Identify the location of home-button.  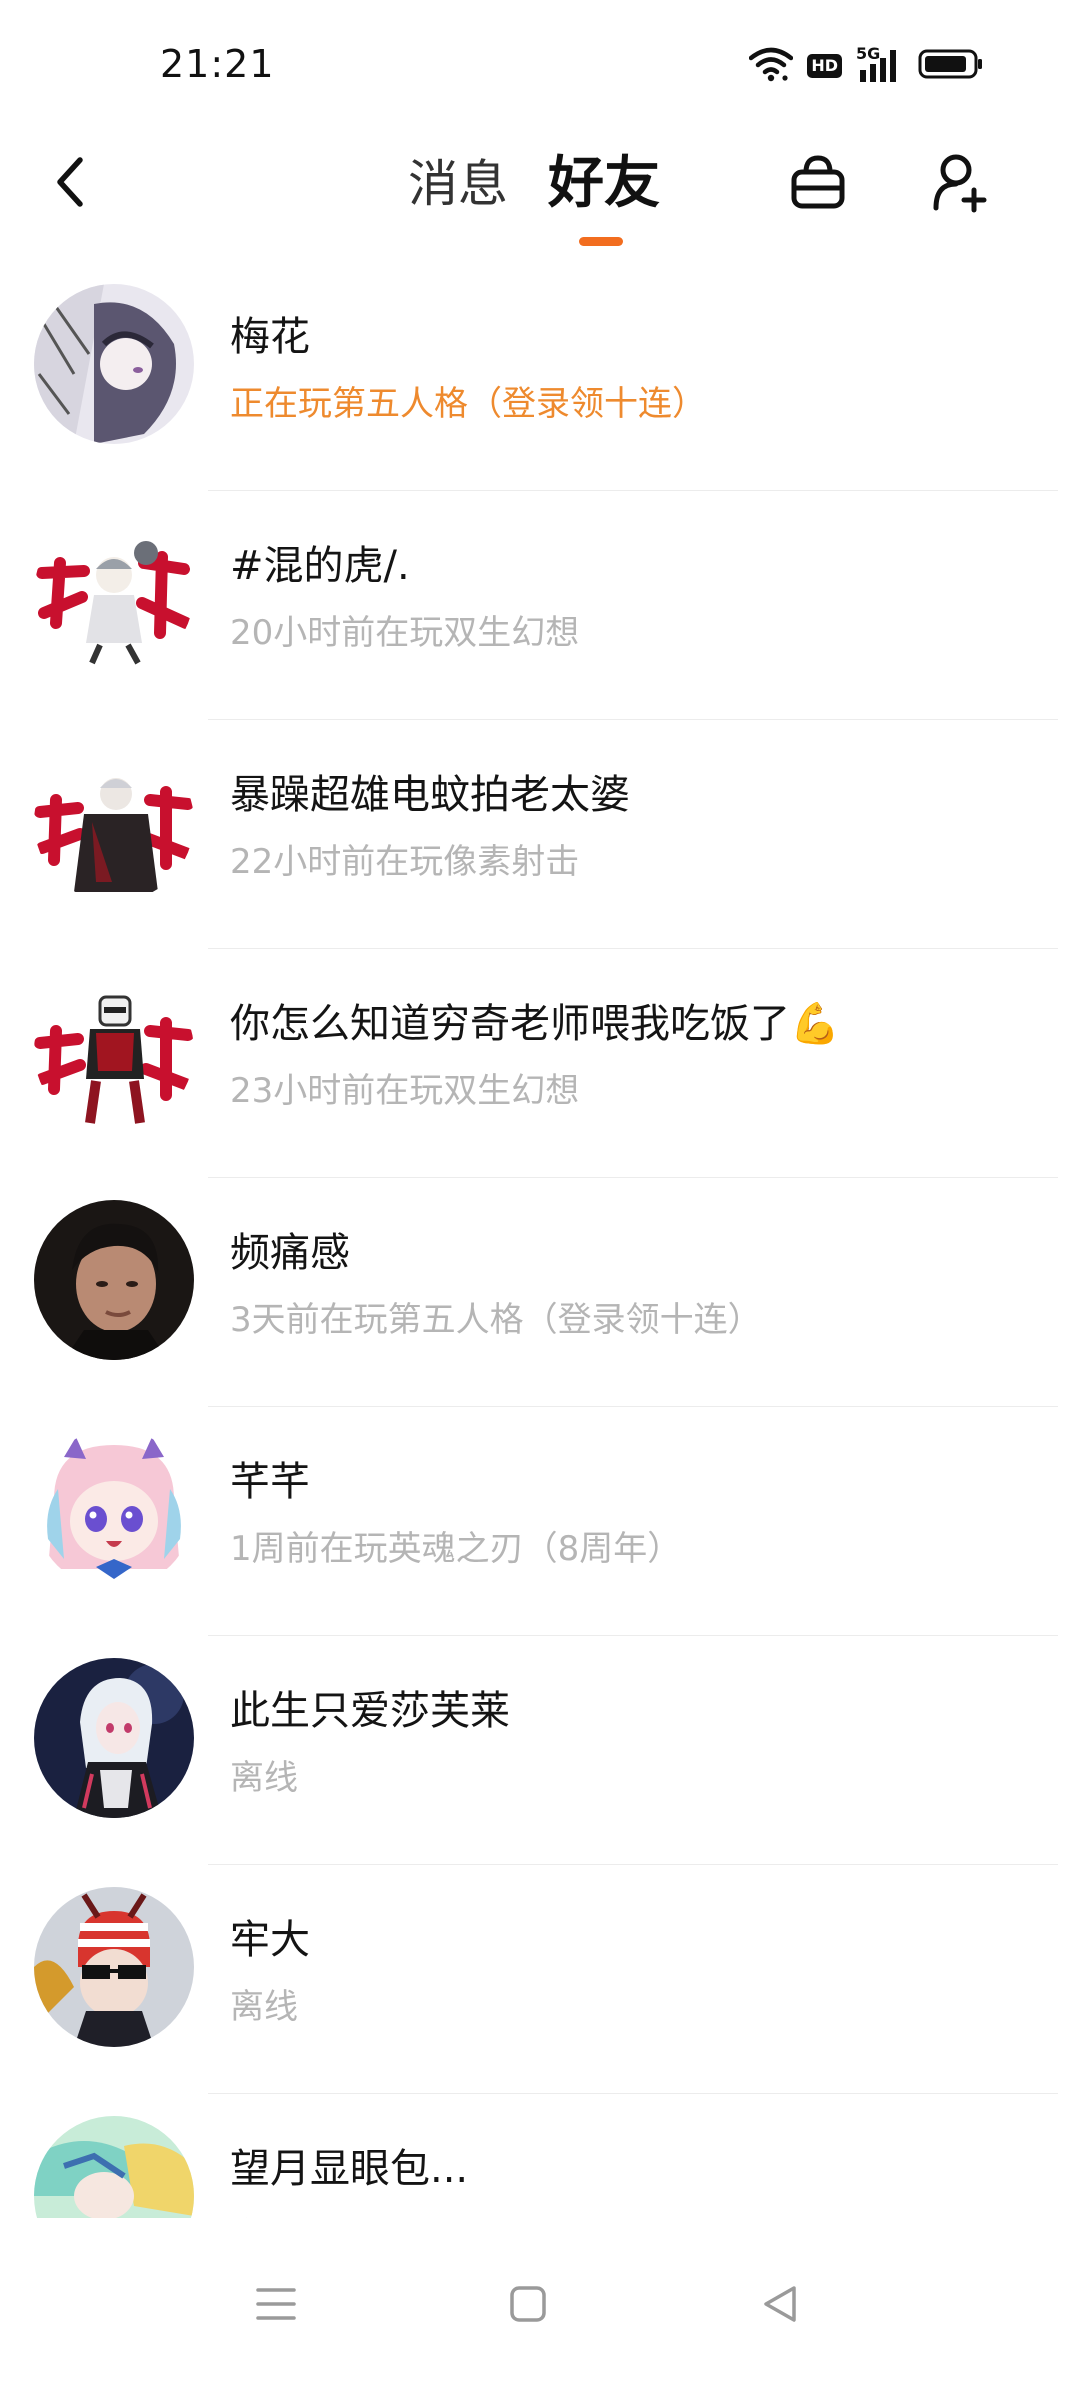
(528, 2306).